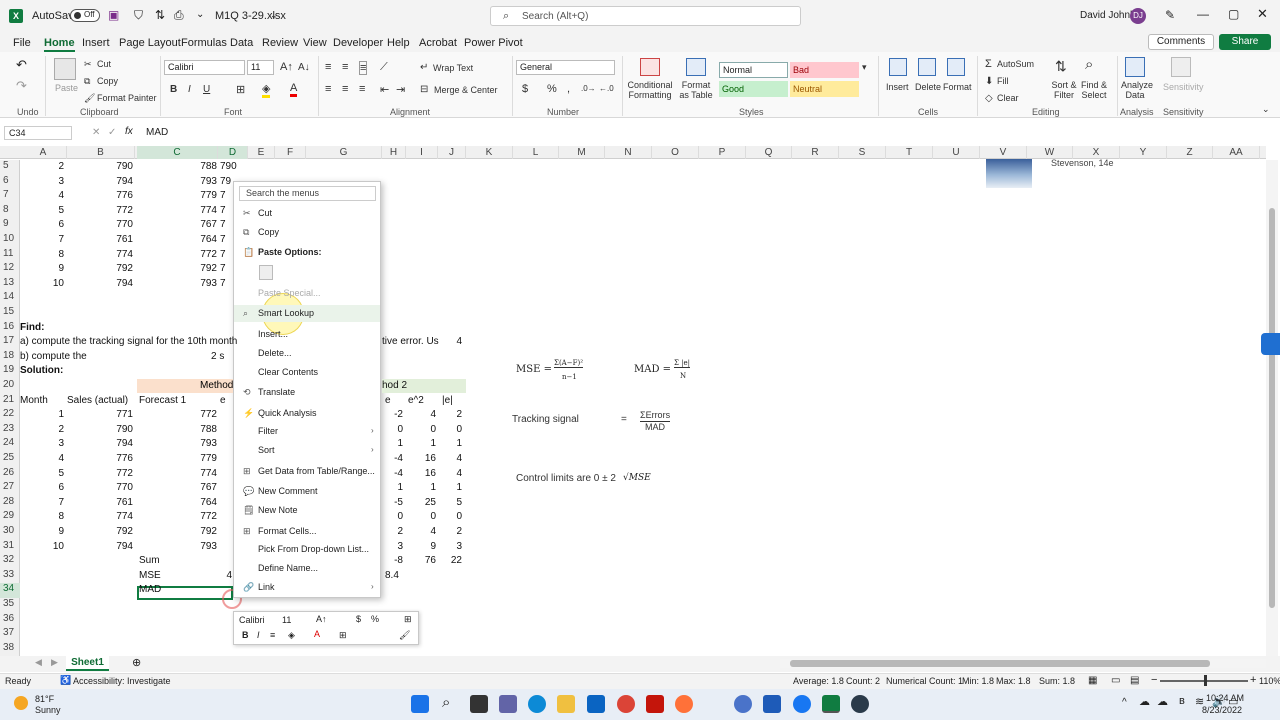 The height and width of the screenshot is (720, 1280). Describe the element at coordinates (479, 704) in the screenshot. I see `task-view-icon` at that location.